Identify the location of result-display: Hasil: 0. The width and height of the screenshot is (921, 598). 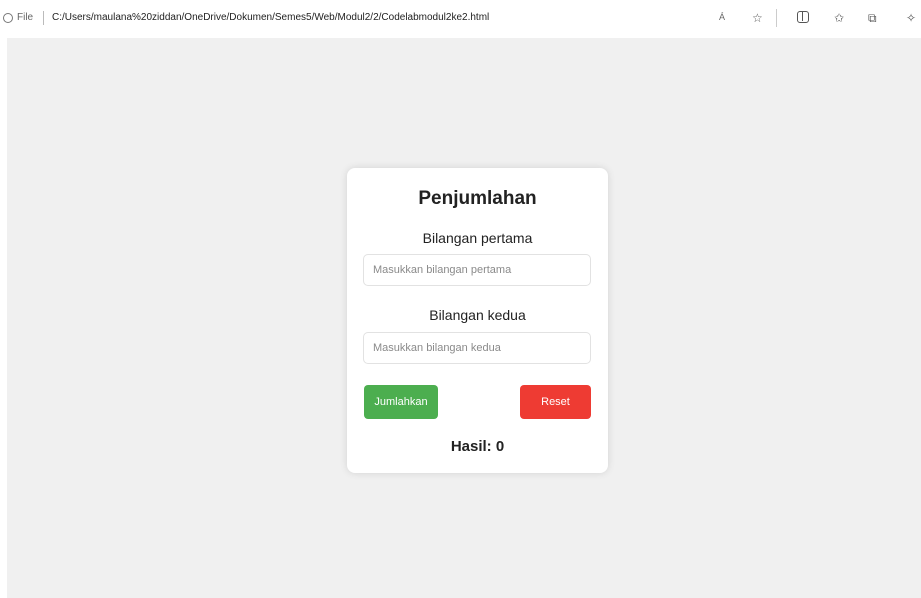
(477, 446).